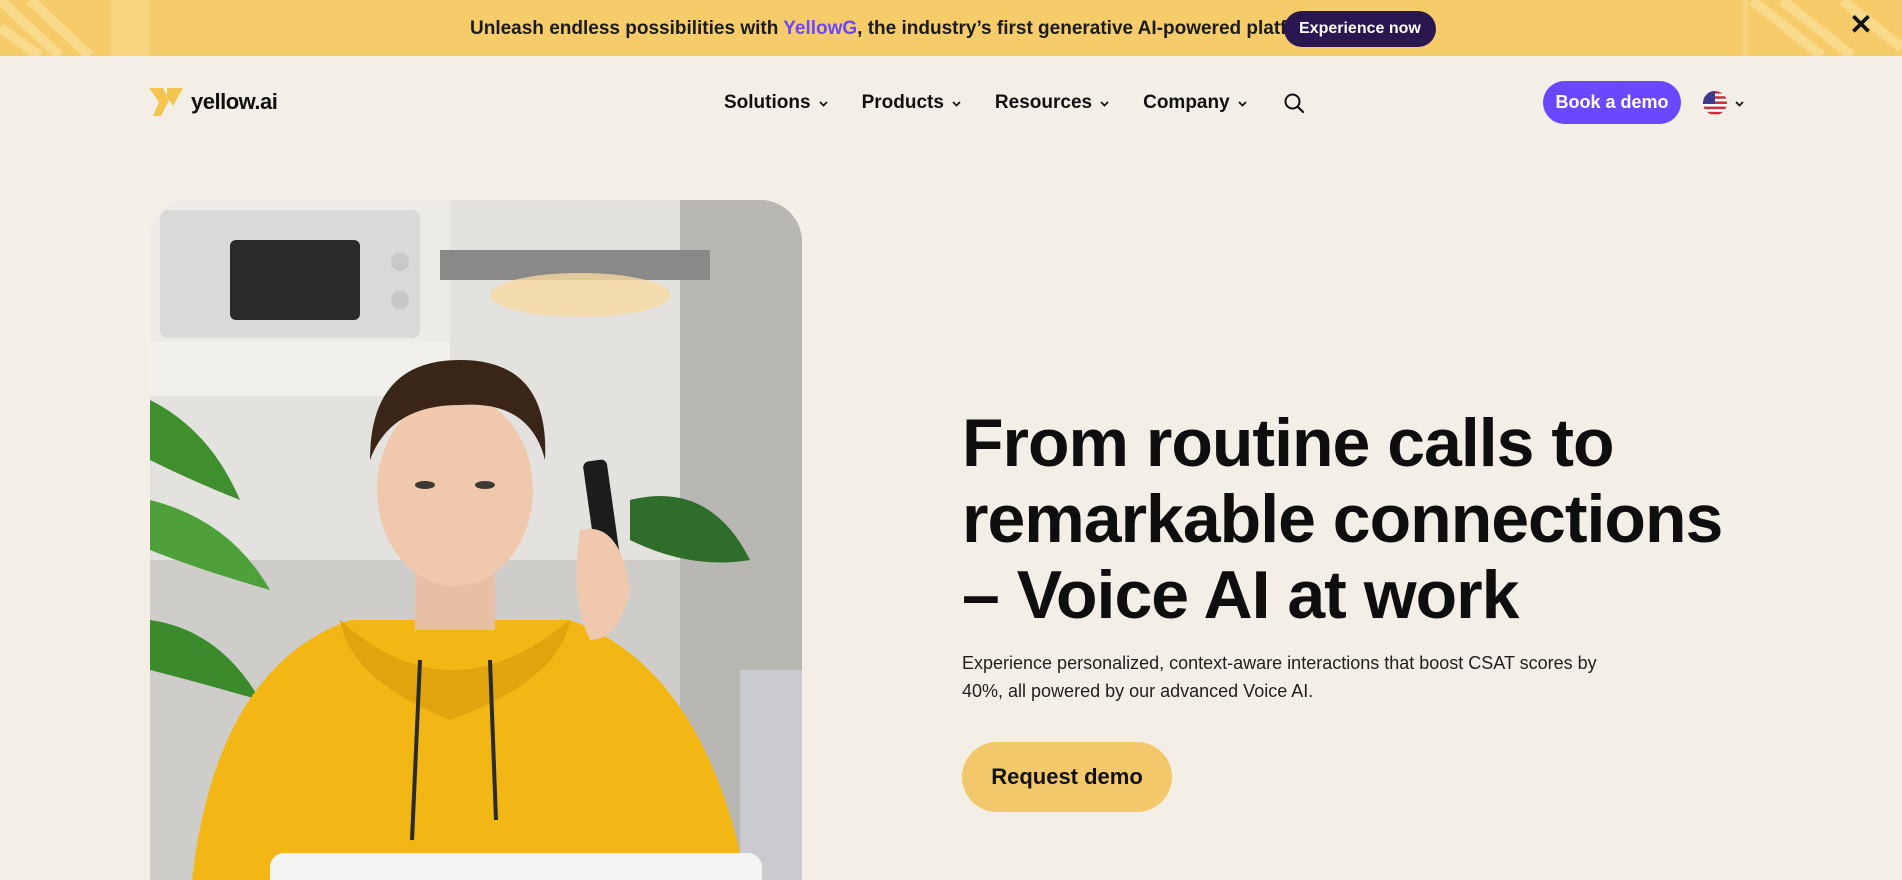  I want to click on hero-overlay-card, so click(516, 866).